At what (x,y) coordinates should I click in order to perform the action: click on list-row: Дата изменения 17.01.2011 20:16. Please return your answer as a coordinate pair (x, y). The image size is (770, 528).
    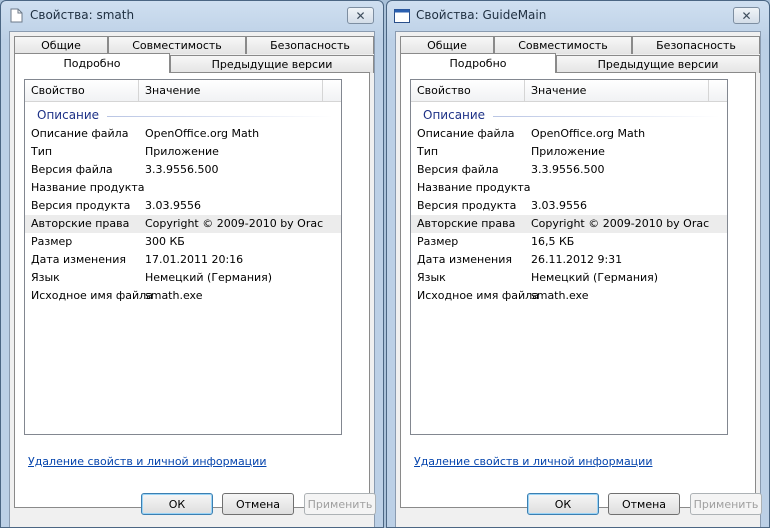
    Looking at the image, I should click on (183, 260).